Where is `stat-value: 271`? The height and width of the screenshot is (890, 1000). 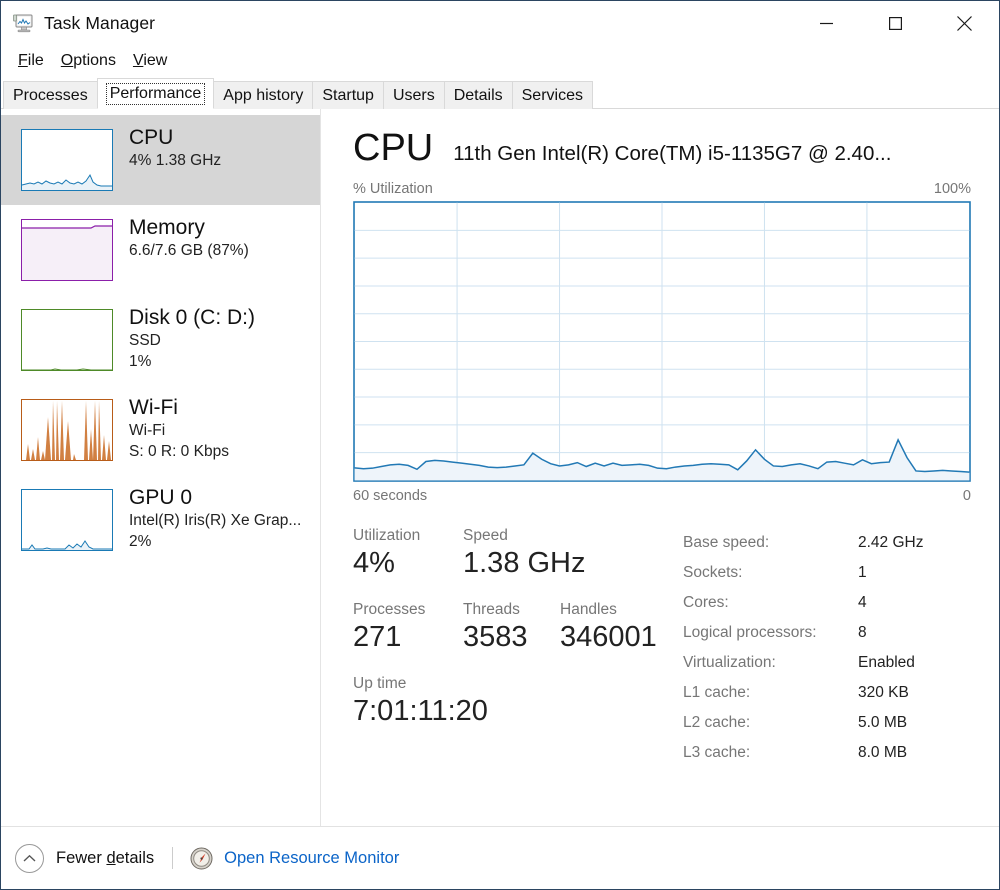 stat-value: 271 is located at coordinates (377, 637).